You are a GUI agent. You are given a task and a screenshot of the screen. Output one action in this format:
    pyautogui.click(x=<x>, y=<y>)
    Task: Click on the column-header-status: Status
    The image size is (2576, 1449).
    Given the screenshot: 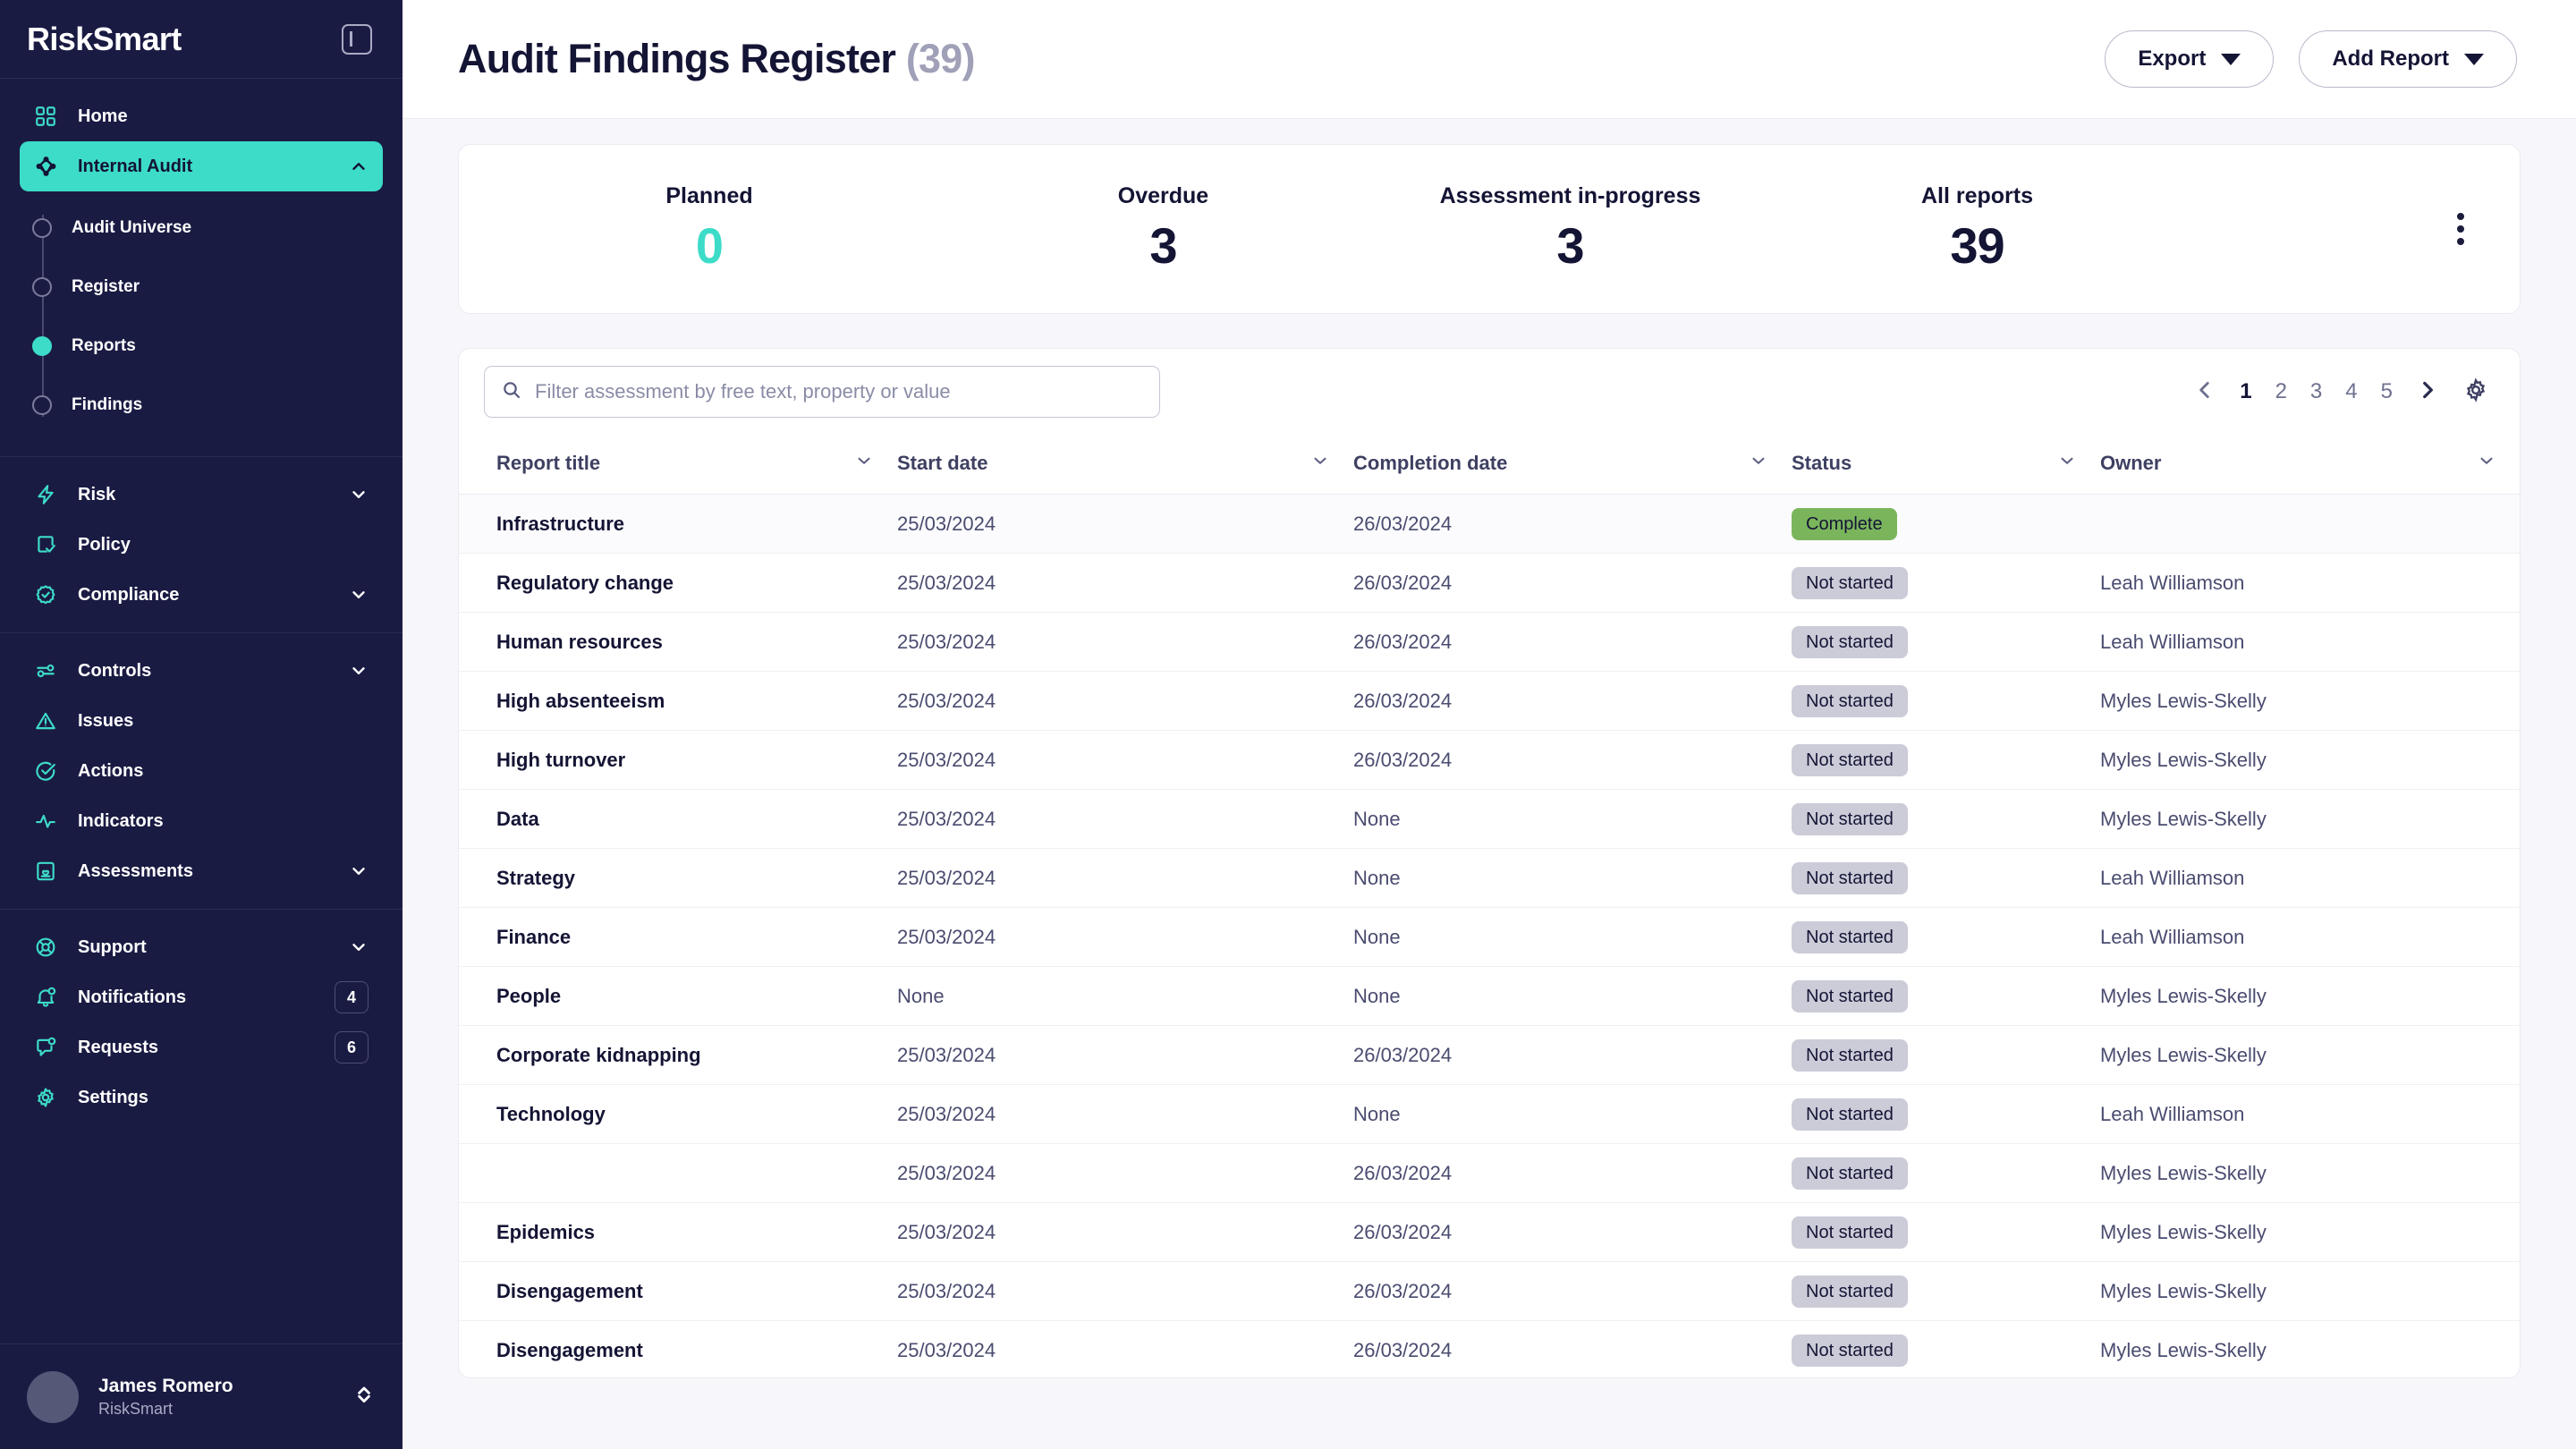 What is the action you would take?
    pyautogui.click(x=1946, y=465)
    